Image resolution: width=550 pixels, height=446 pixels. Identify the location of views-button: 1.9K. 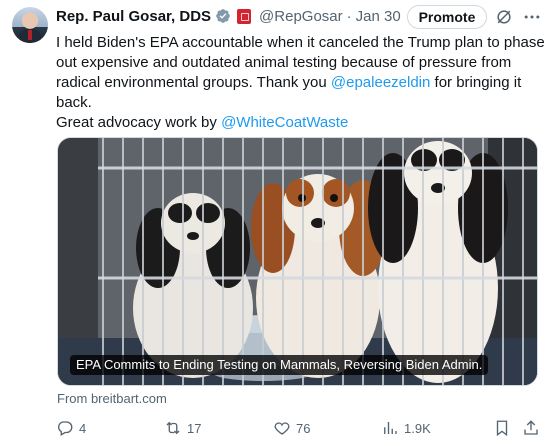
(406, 428).